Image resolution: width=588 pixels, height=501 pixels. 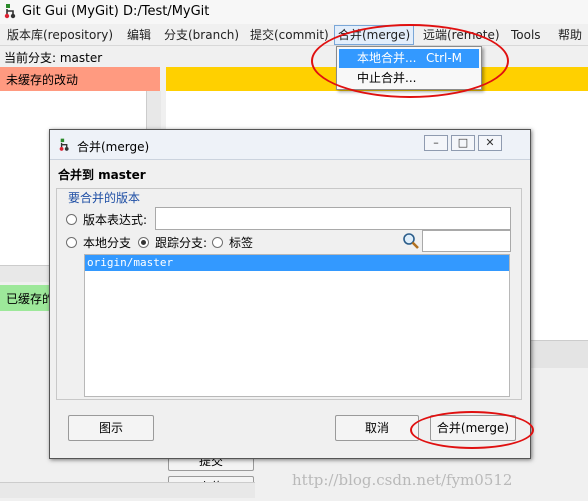 I want to click on radio-local-branch, so click(x=71, y=242).